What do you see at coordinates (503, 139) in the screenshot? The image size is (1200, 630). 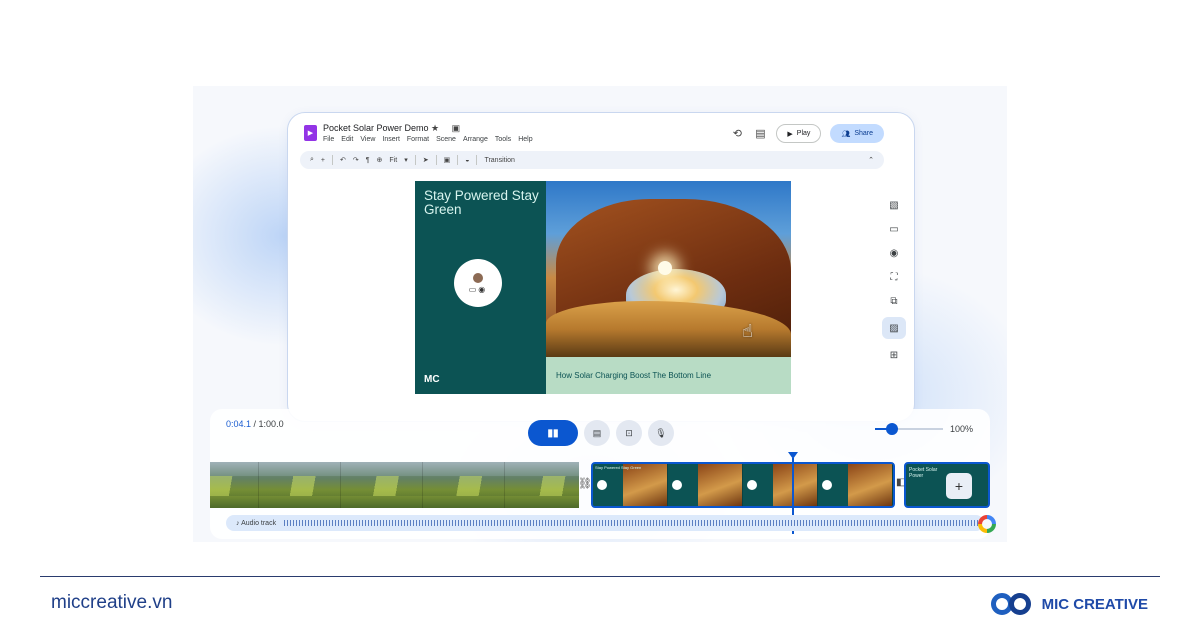 I see `menu-tools: Tools` at bounding box center [503, 139].